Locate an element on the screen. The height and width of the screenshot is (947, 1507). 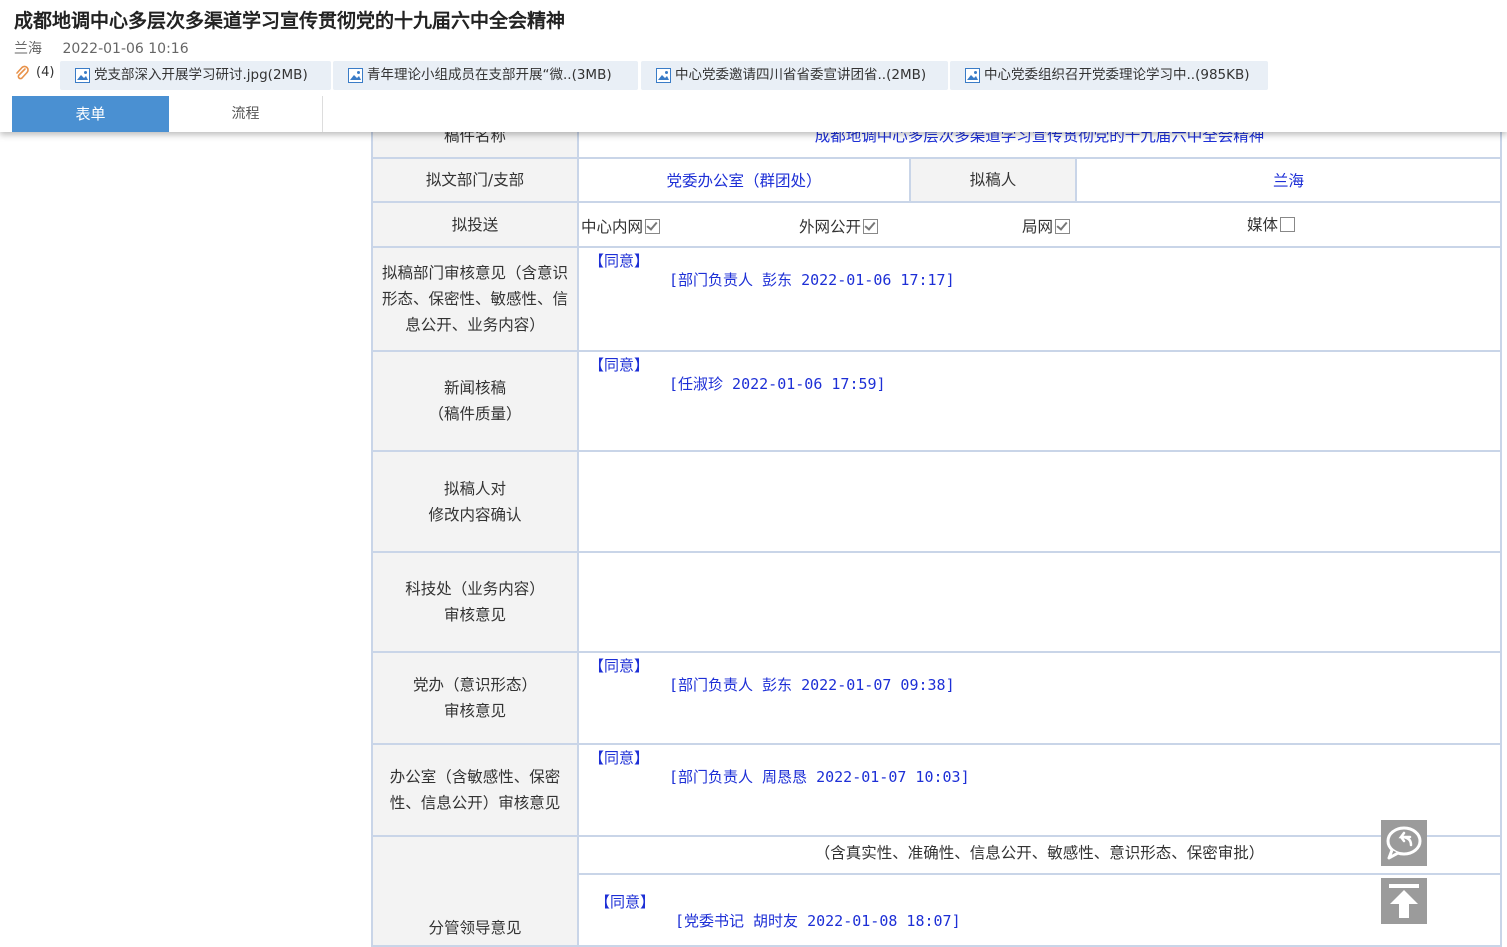
attachment-name: 青年理论小组成员在支部开展“微..(3MB) is located at coordinates (489, 75).